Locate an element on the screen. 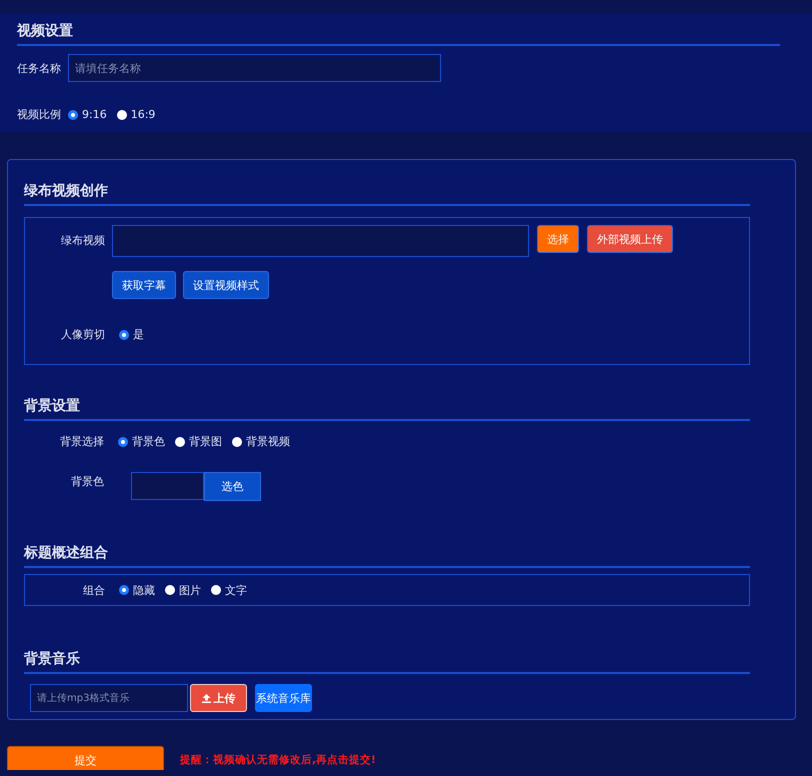  section-title: 绿布视频创作 is located at coordinates (387, 194).